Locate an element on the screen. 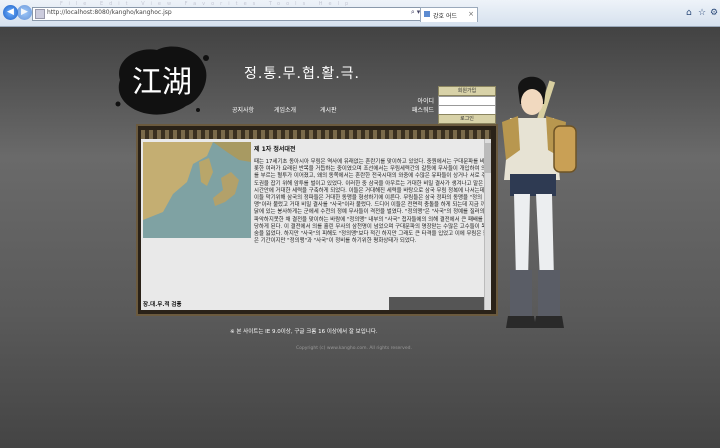 This screenshot has width=720, height=448. menu-game-intro: 게임소개 is located at coordinates (285, 109).